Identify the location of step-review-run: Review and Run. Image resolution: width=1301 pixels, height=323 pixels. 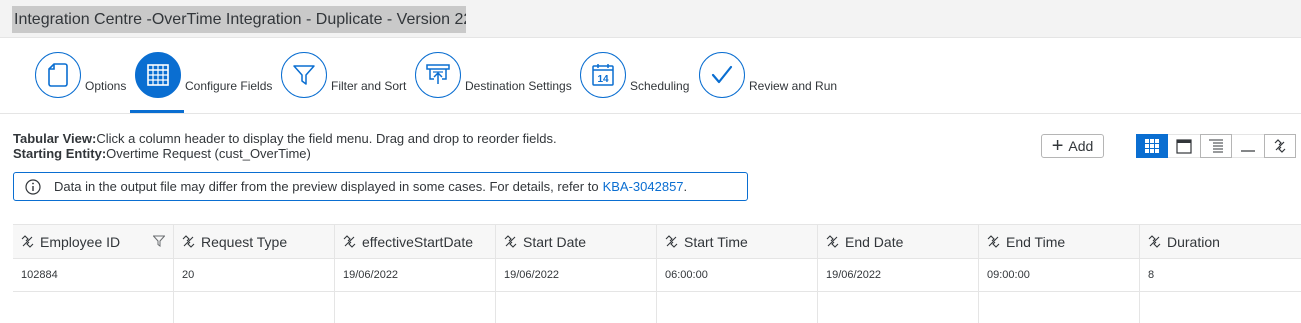
(768, 83).